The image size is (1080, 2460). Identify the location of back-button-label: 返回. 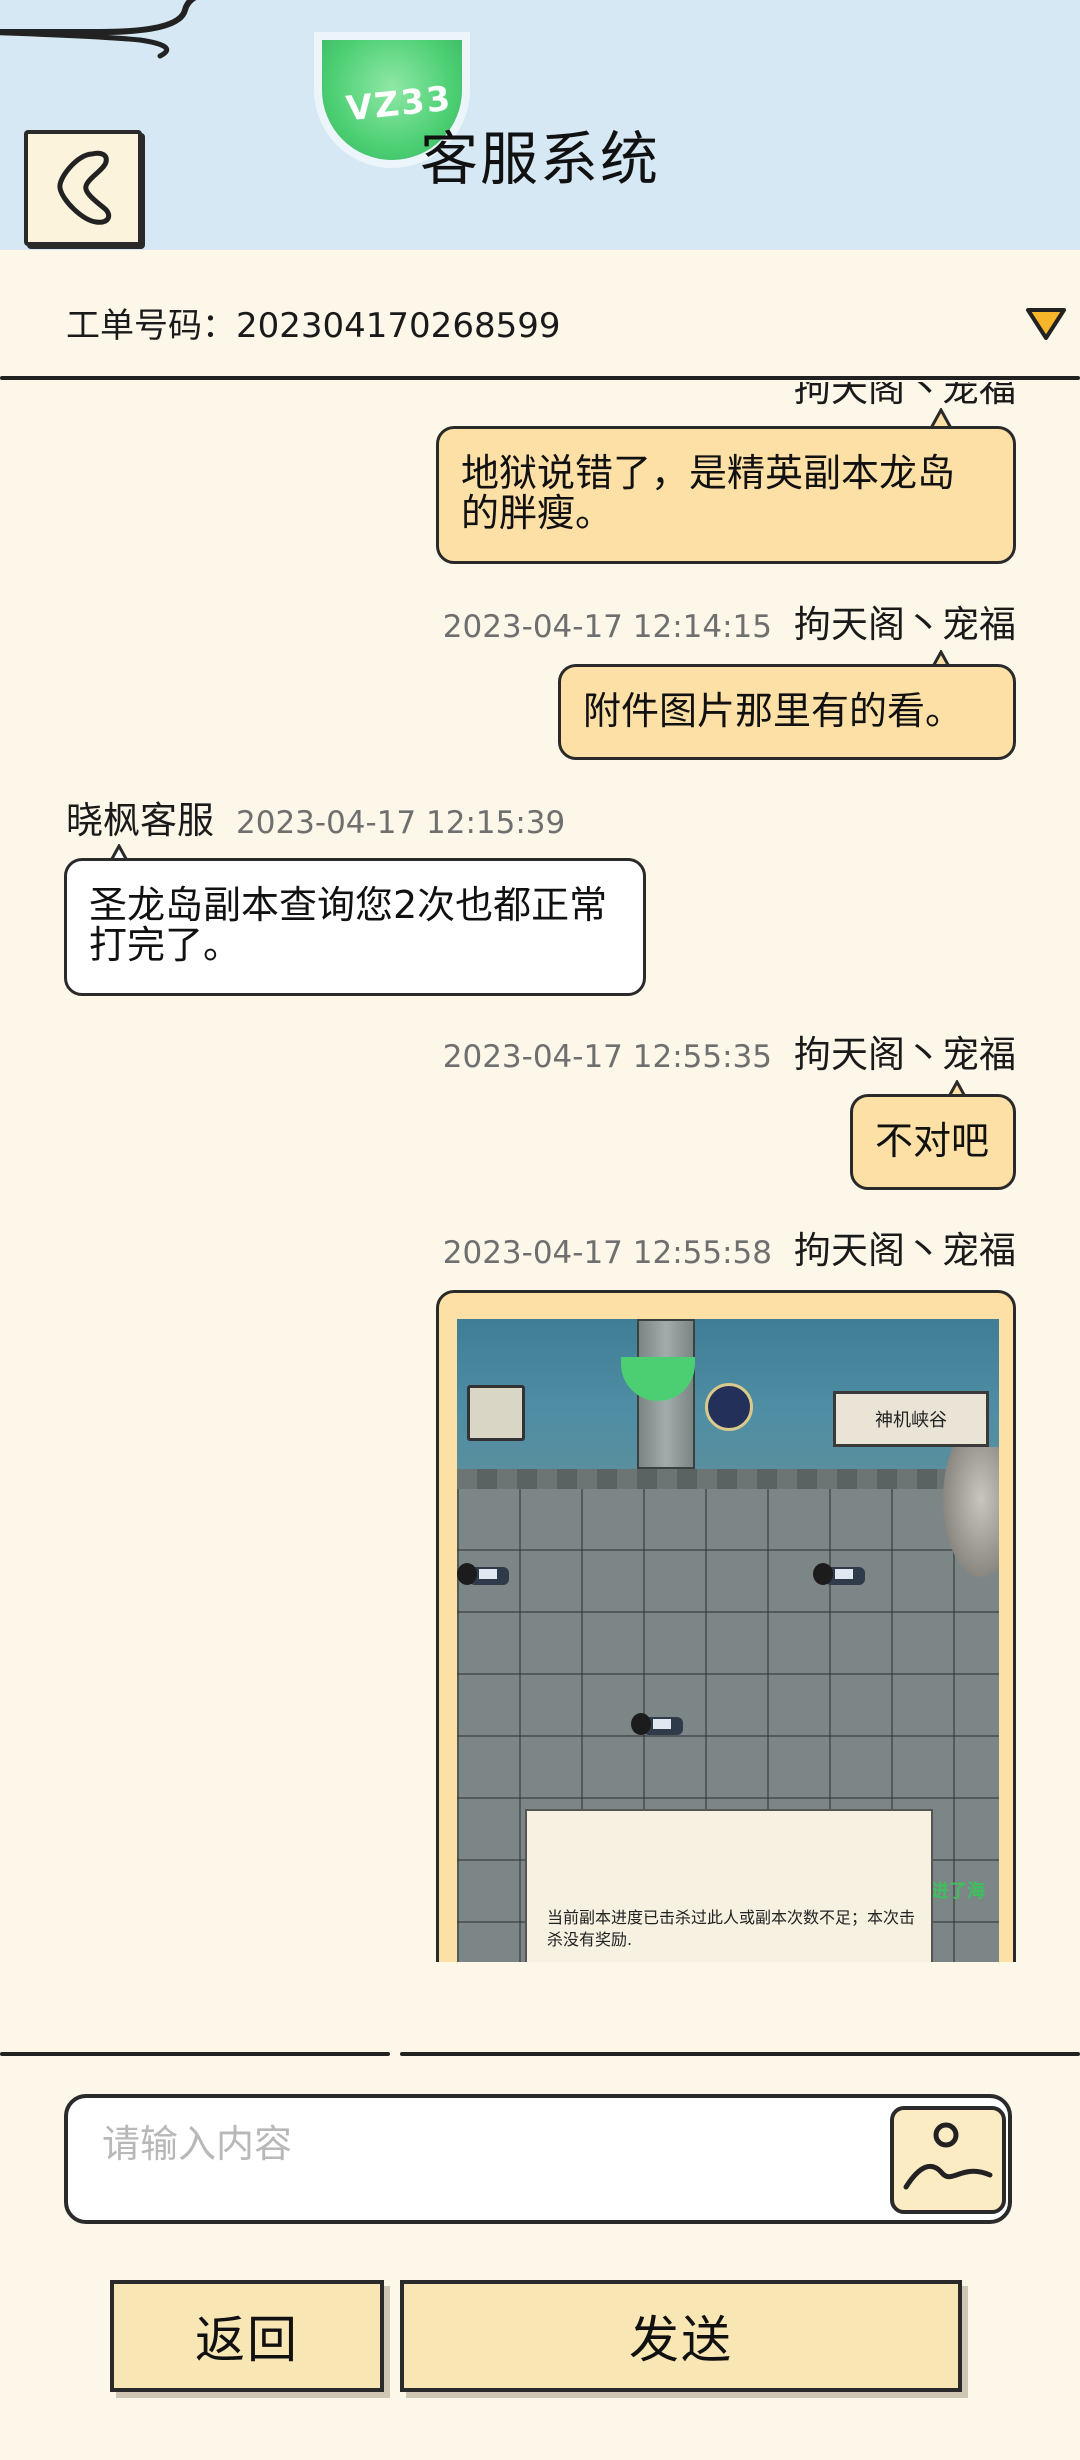
(247, 2340).